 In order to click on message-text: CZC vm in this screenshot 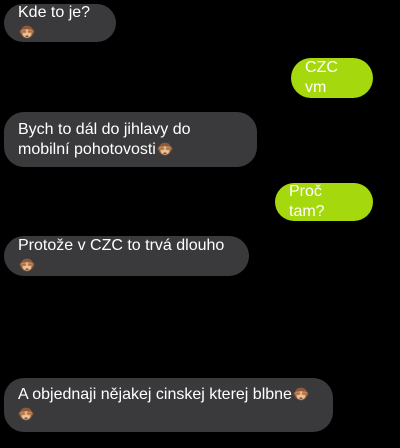, I will do `click(321, 77)`.